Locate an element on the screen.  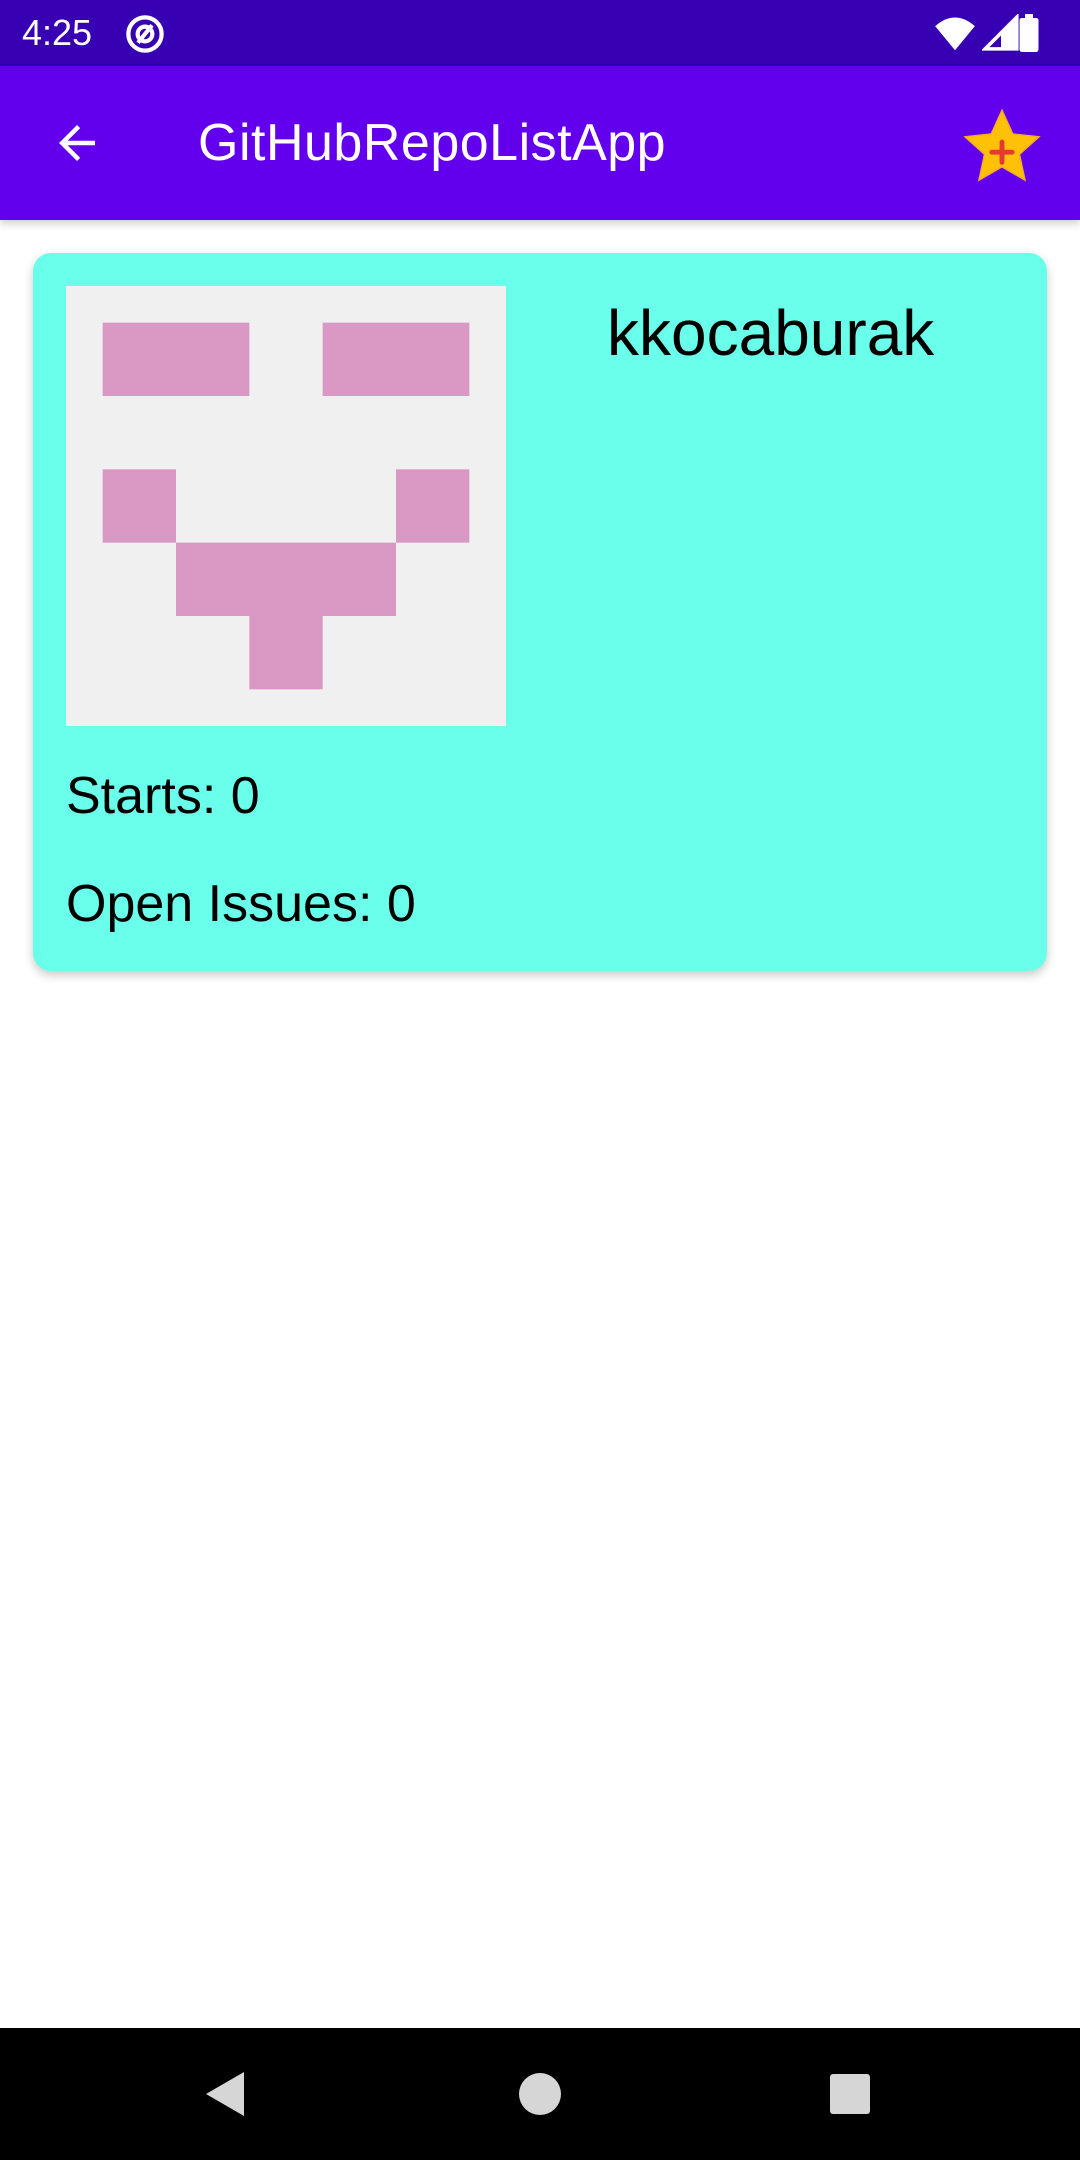
back-button is located at coordinates (77, 143).